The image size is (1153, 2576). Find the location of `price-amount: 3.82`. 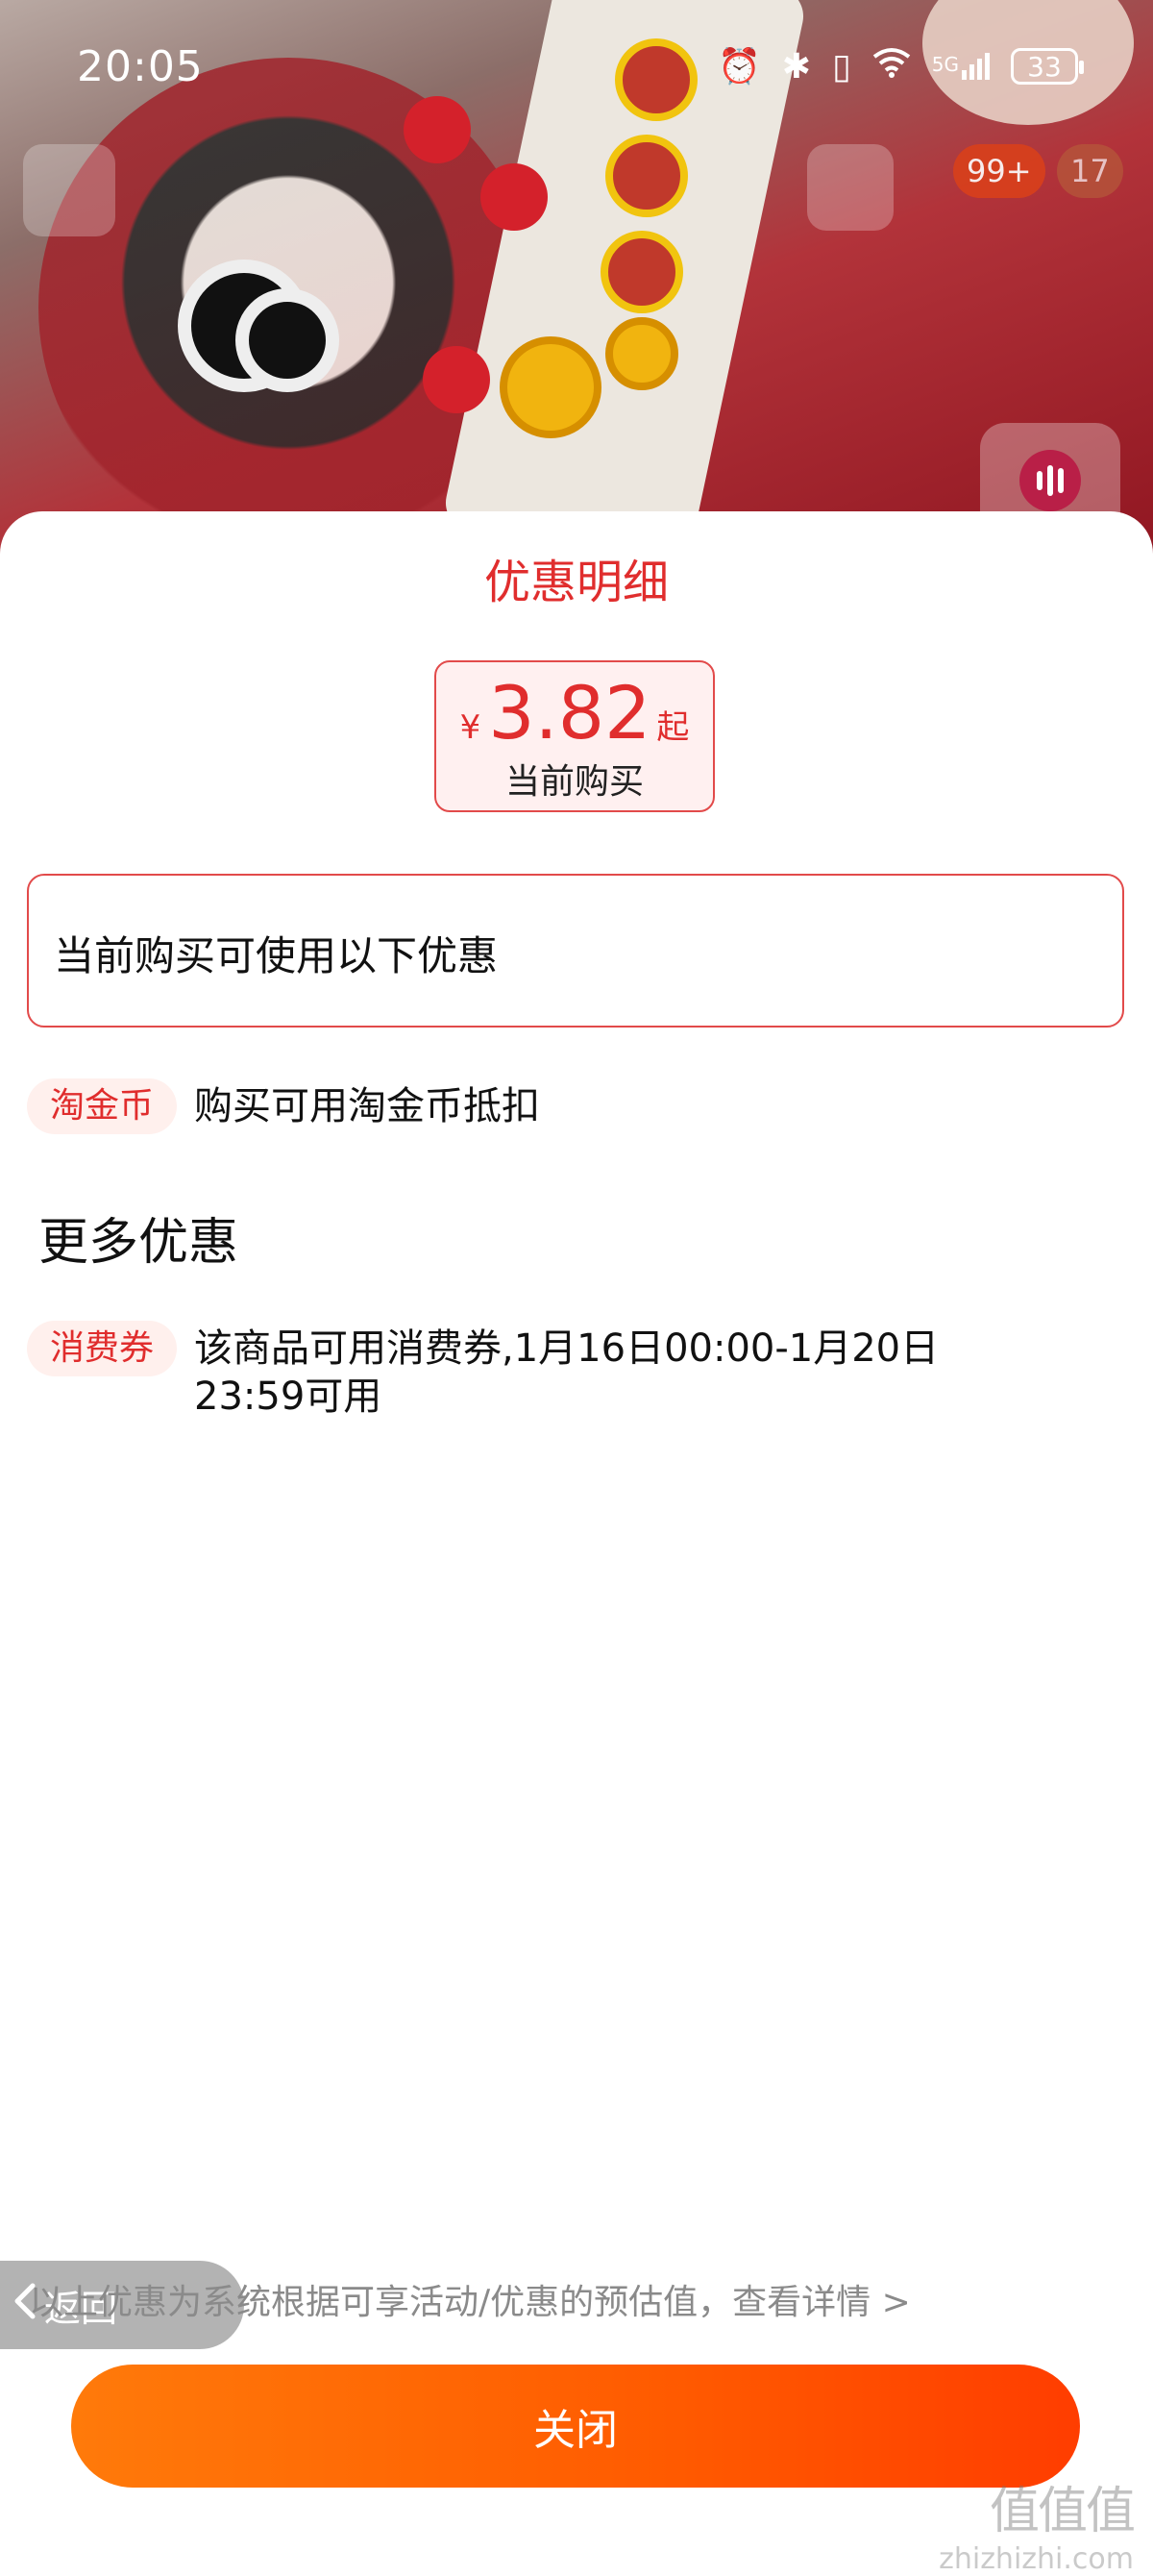

price-amount: 3.82 is located at coordinates (570, 712).